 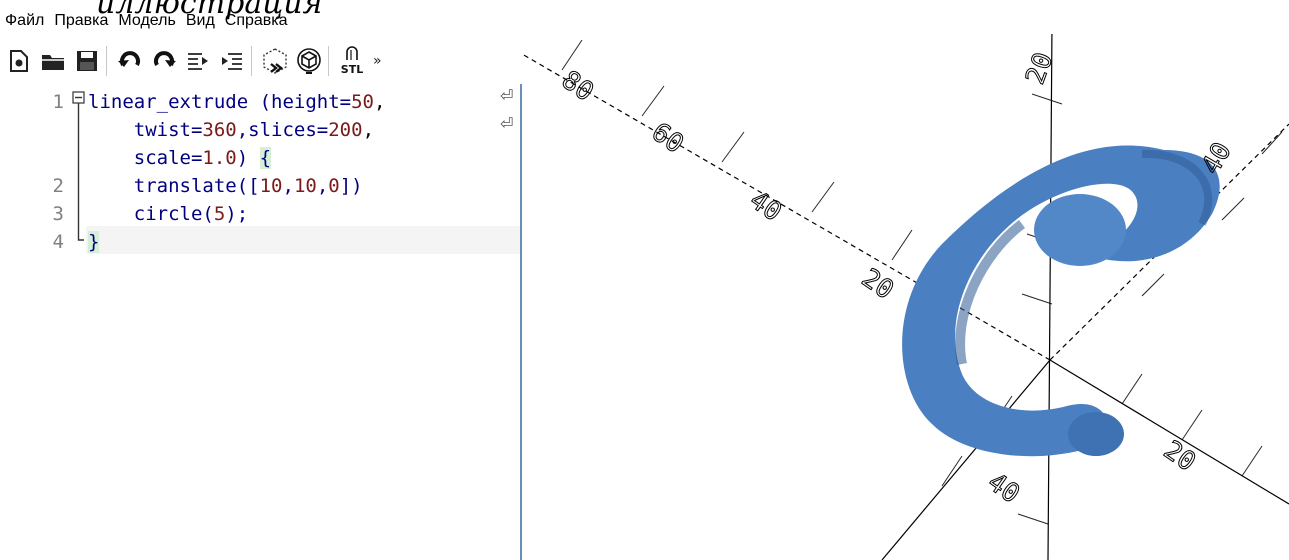 What do you see at coordinates (260, 214) in the screenshot?
I see `code-line: 3 circle(5);` at bounding box center [260, 214].